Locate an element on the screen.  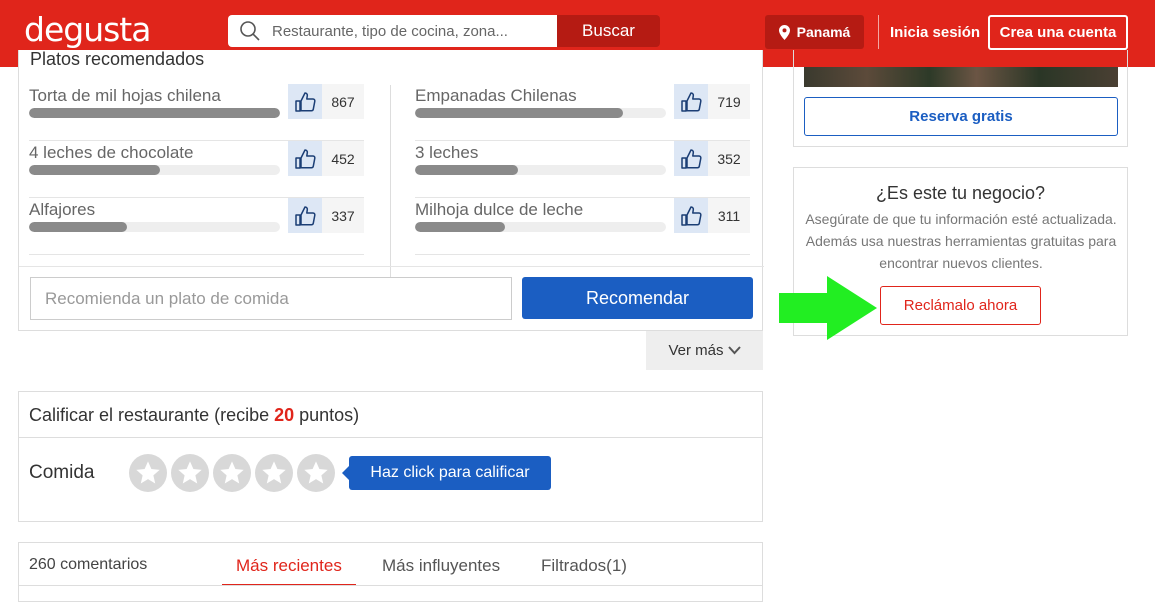
dishes-title: Platos recomendados is located at coordinates (117, 59).